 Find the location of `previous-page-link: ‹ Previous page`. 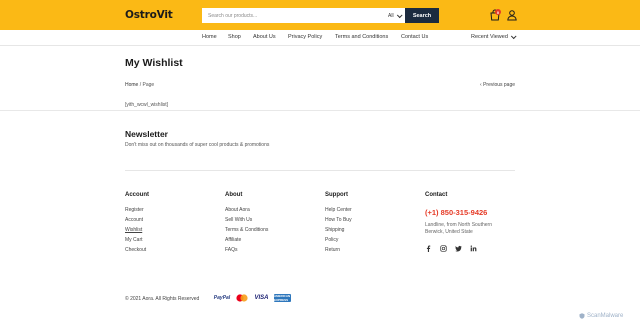

previous-page-link: ‹ Previous page is located at coordinates (497, 85).